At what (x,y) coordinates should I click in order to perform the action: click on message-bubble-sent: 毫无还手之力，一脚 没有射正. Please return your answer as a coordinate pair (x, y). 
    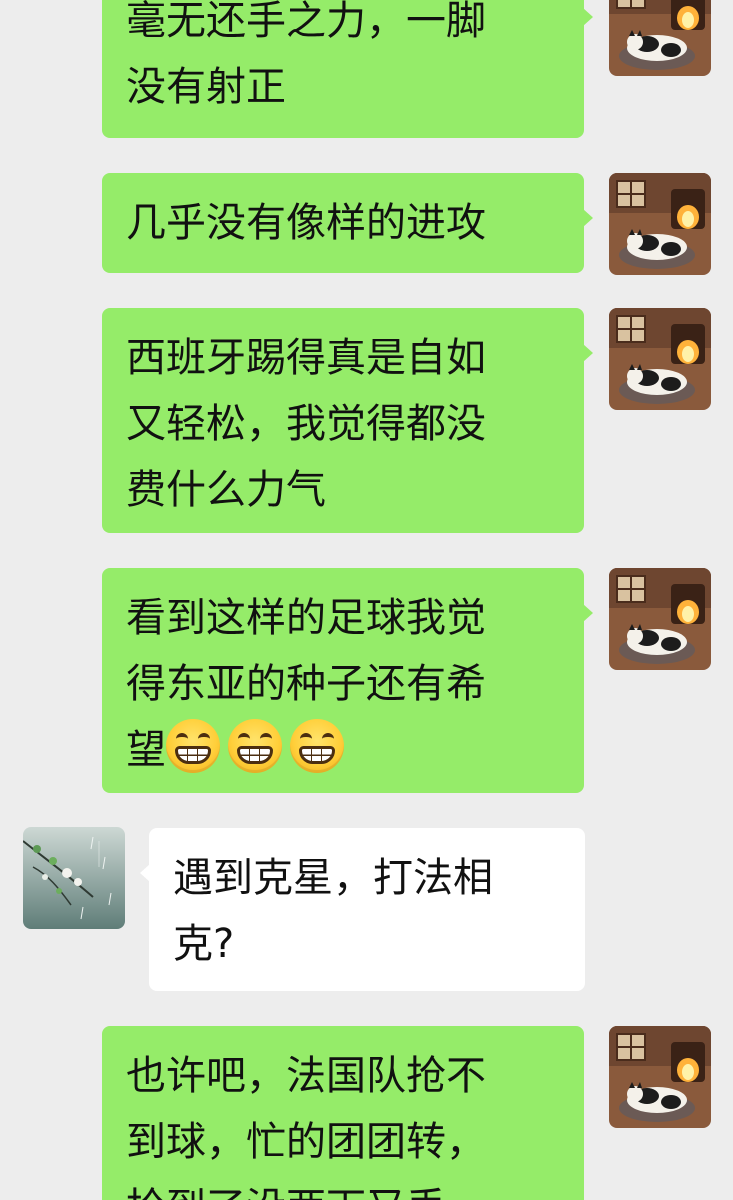
    Looking at the image, I should click on (347, 69).